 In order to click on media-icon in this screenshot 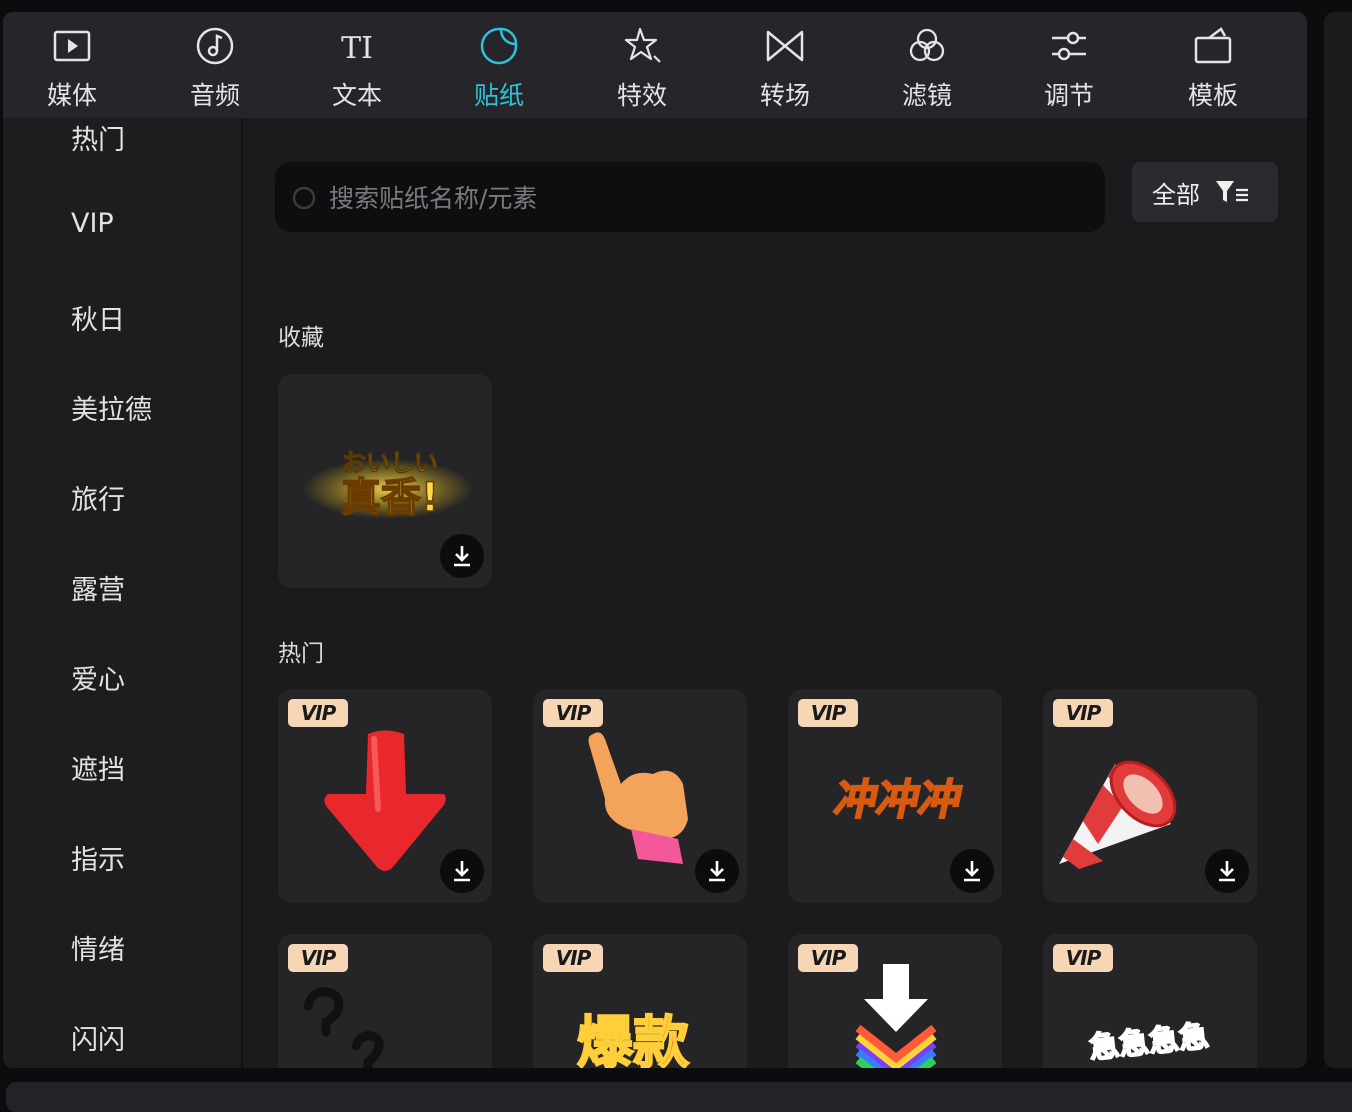, I will do `click(72, 46)`.